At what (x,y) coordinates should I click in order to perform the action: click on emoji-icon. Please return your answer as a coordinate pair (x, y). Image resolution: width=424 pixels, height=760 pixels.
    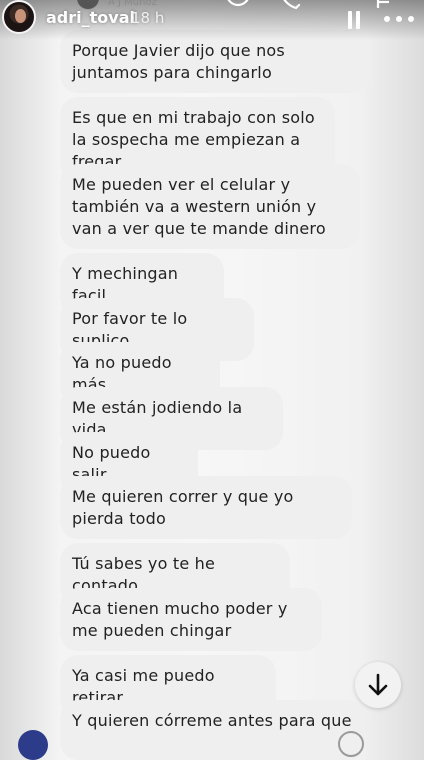
    Looking at the image, I should click on (238, 5).